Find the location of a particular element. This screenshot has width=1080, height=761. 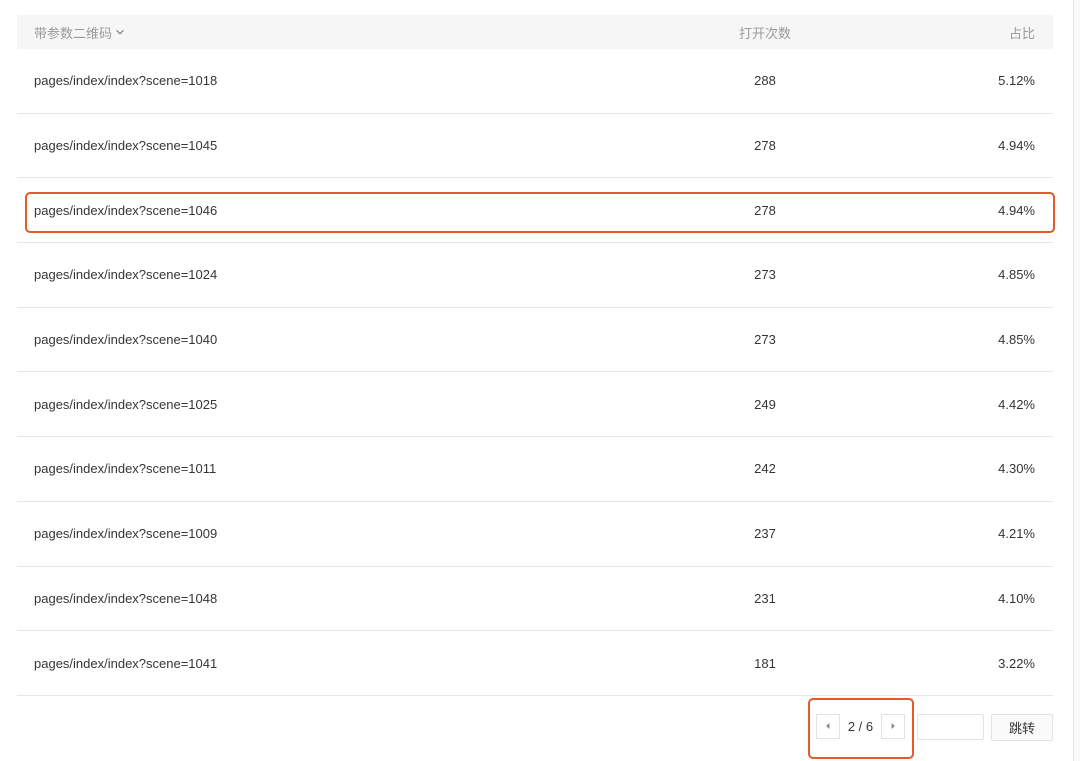

table-row: pages/index/index?scene=1024 273 4.85% is located at coordinates (535, 275).